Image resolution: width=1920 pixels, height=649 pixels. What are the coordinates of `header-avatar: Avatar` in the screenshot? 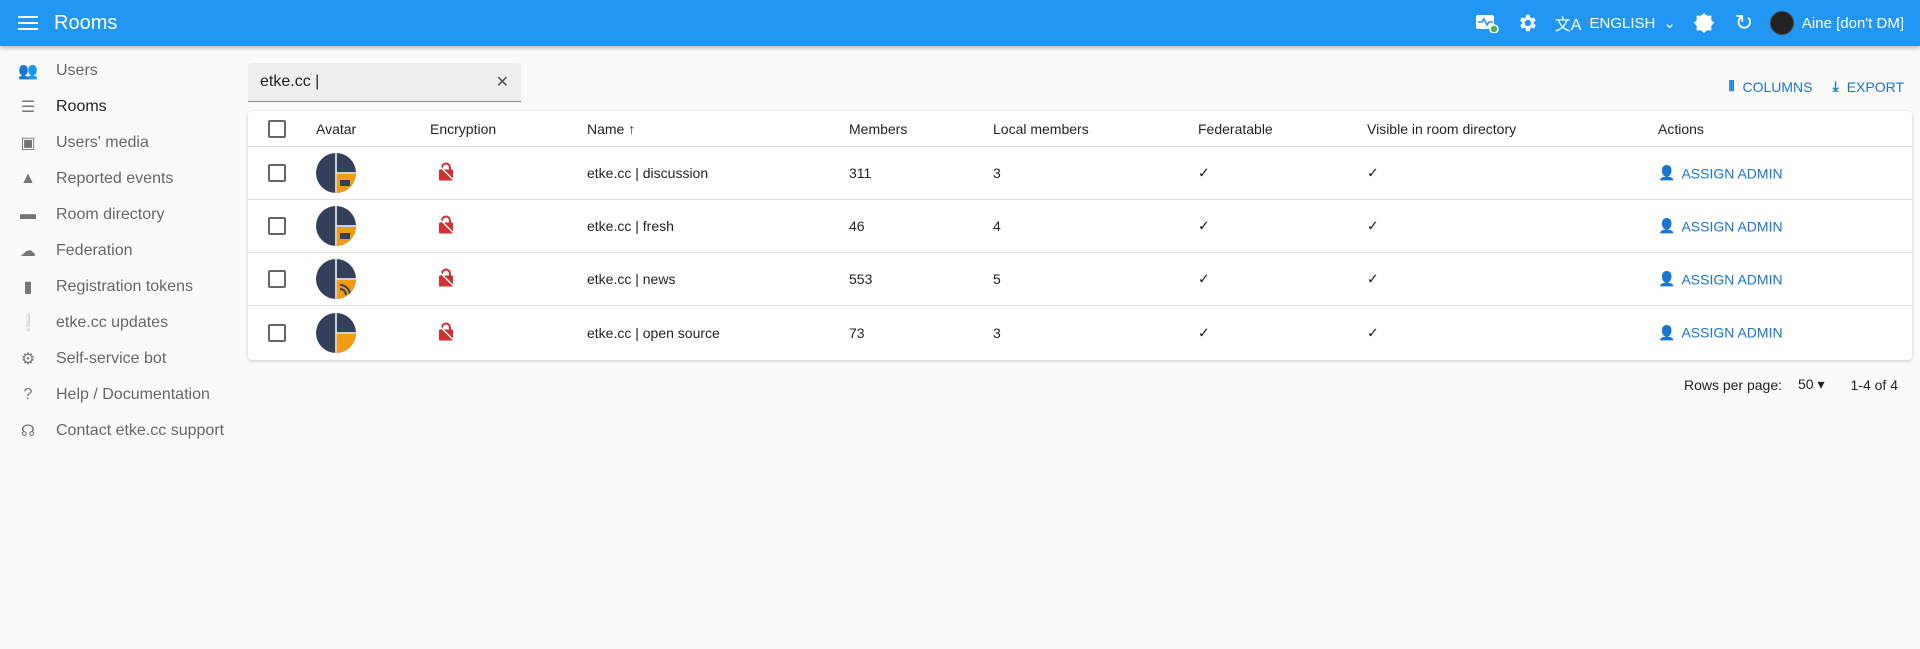 It's located at (336, 128).